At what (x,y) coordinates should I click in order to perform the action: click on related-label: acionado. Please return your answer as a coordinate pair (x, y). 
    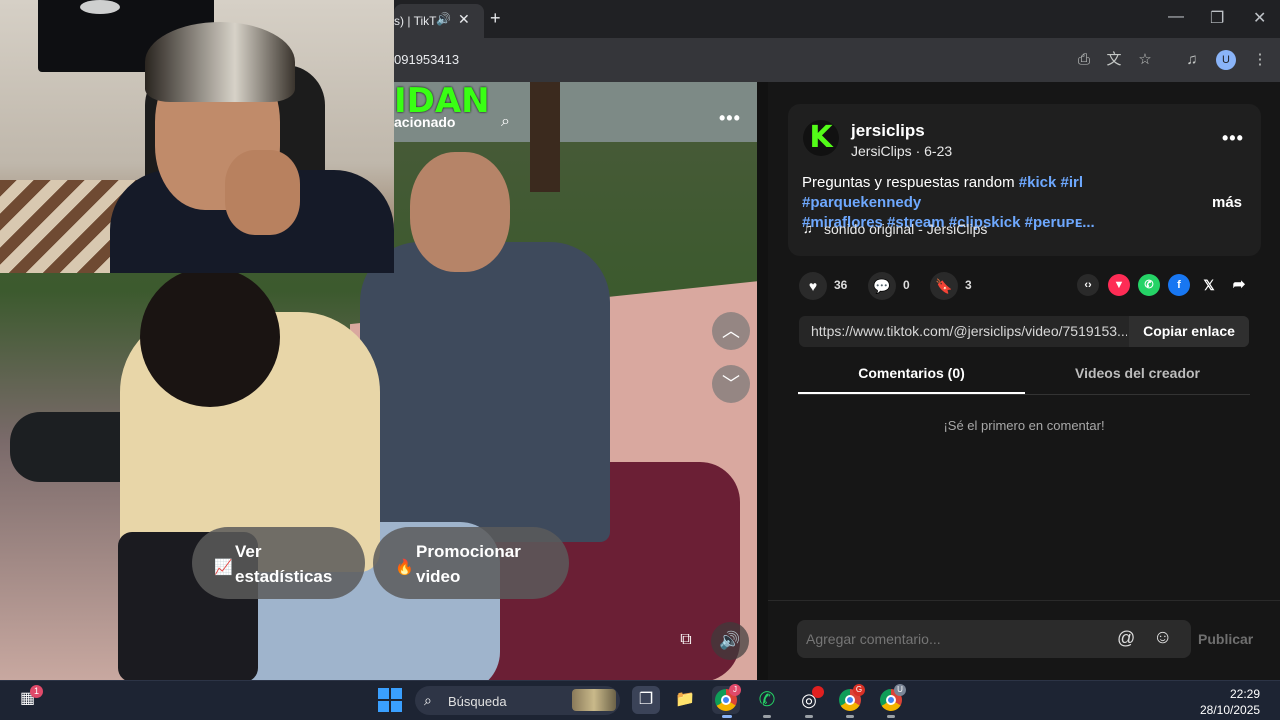
    Looking at the image, I should click on (424, 122).